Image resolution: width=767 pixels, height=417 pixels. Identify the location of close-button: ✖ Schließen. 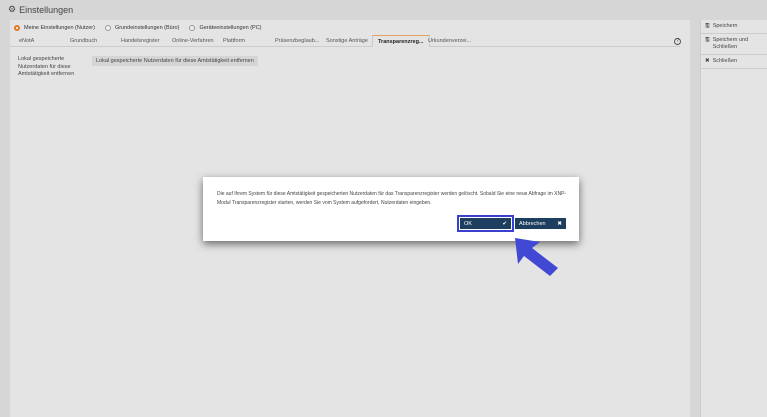
(734, 62).